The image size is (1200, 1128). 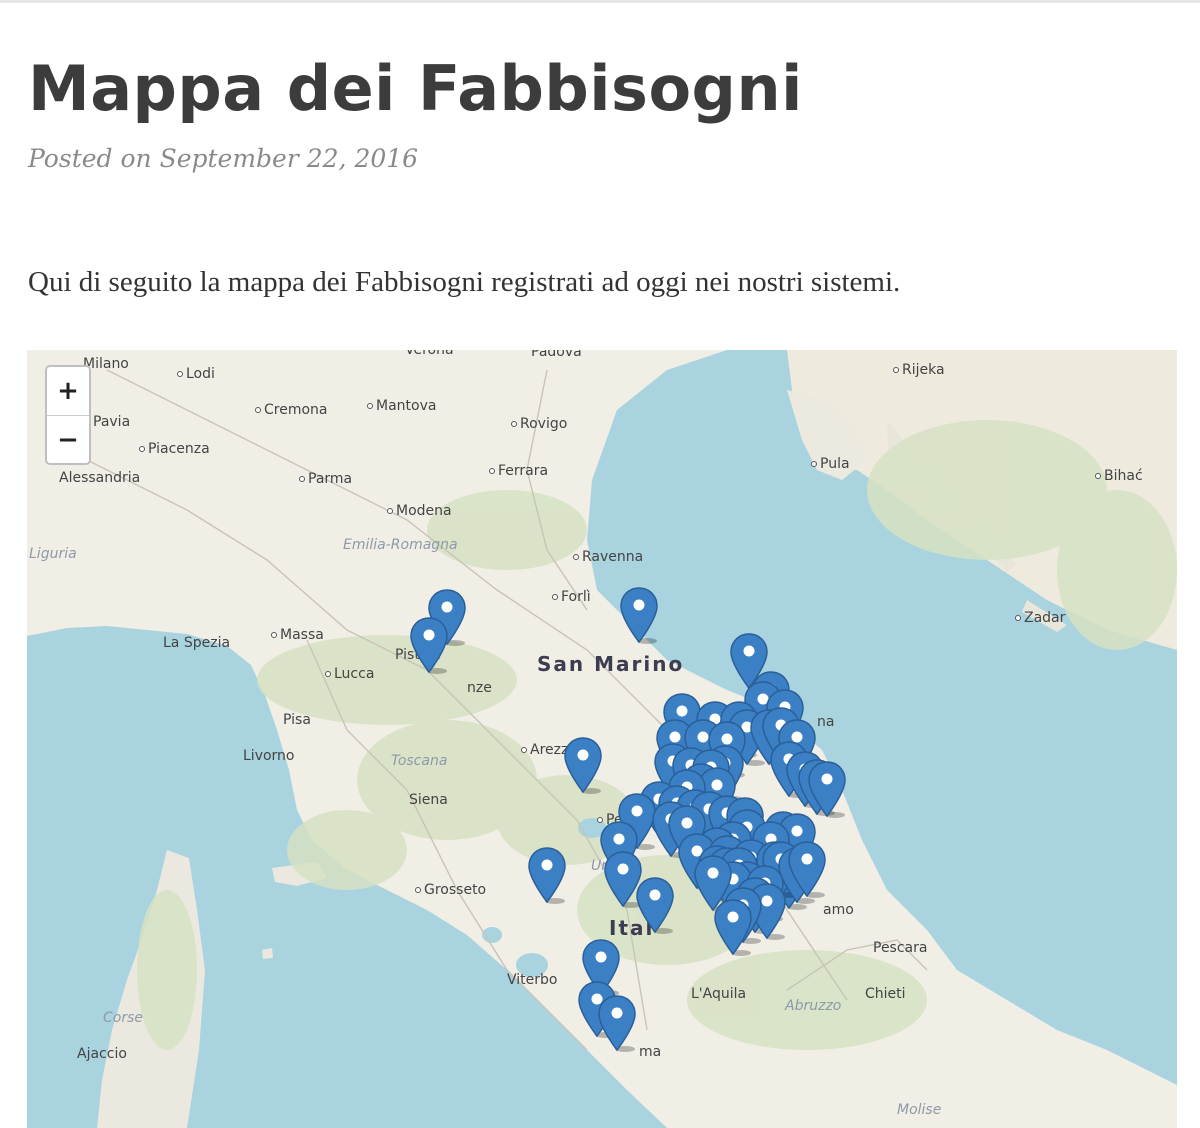 What do you see at coordinates (112, 422) in the screenshot?
I see `map-label-pavia: Pavia` at bounding box center [112, 422].